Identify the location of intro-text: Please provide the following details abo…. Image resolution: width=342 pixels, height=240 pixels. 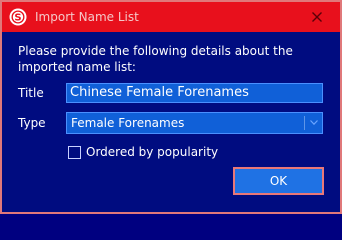
(155, 59).